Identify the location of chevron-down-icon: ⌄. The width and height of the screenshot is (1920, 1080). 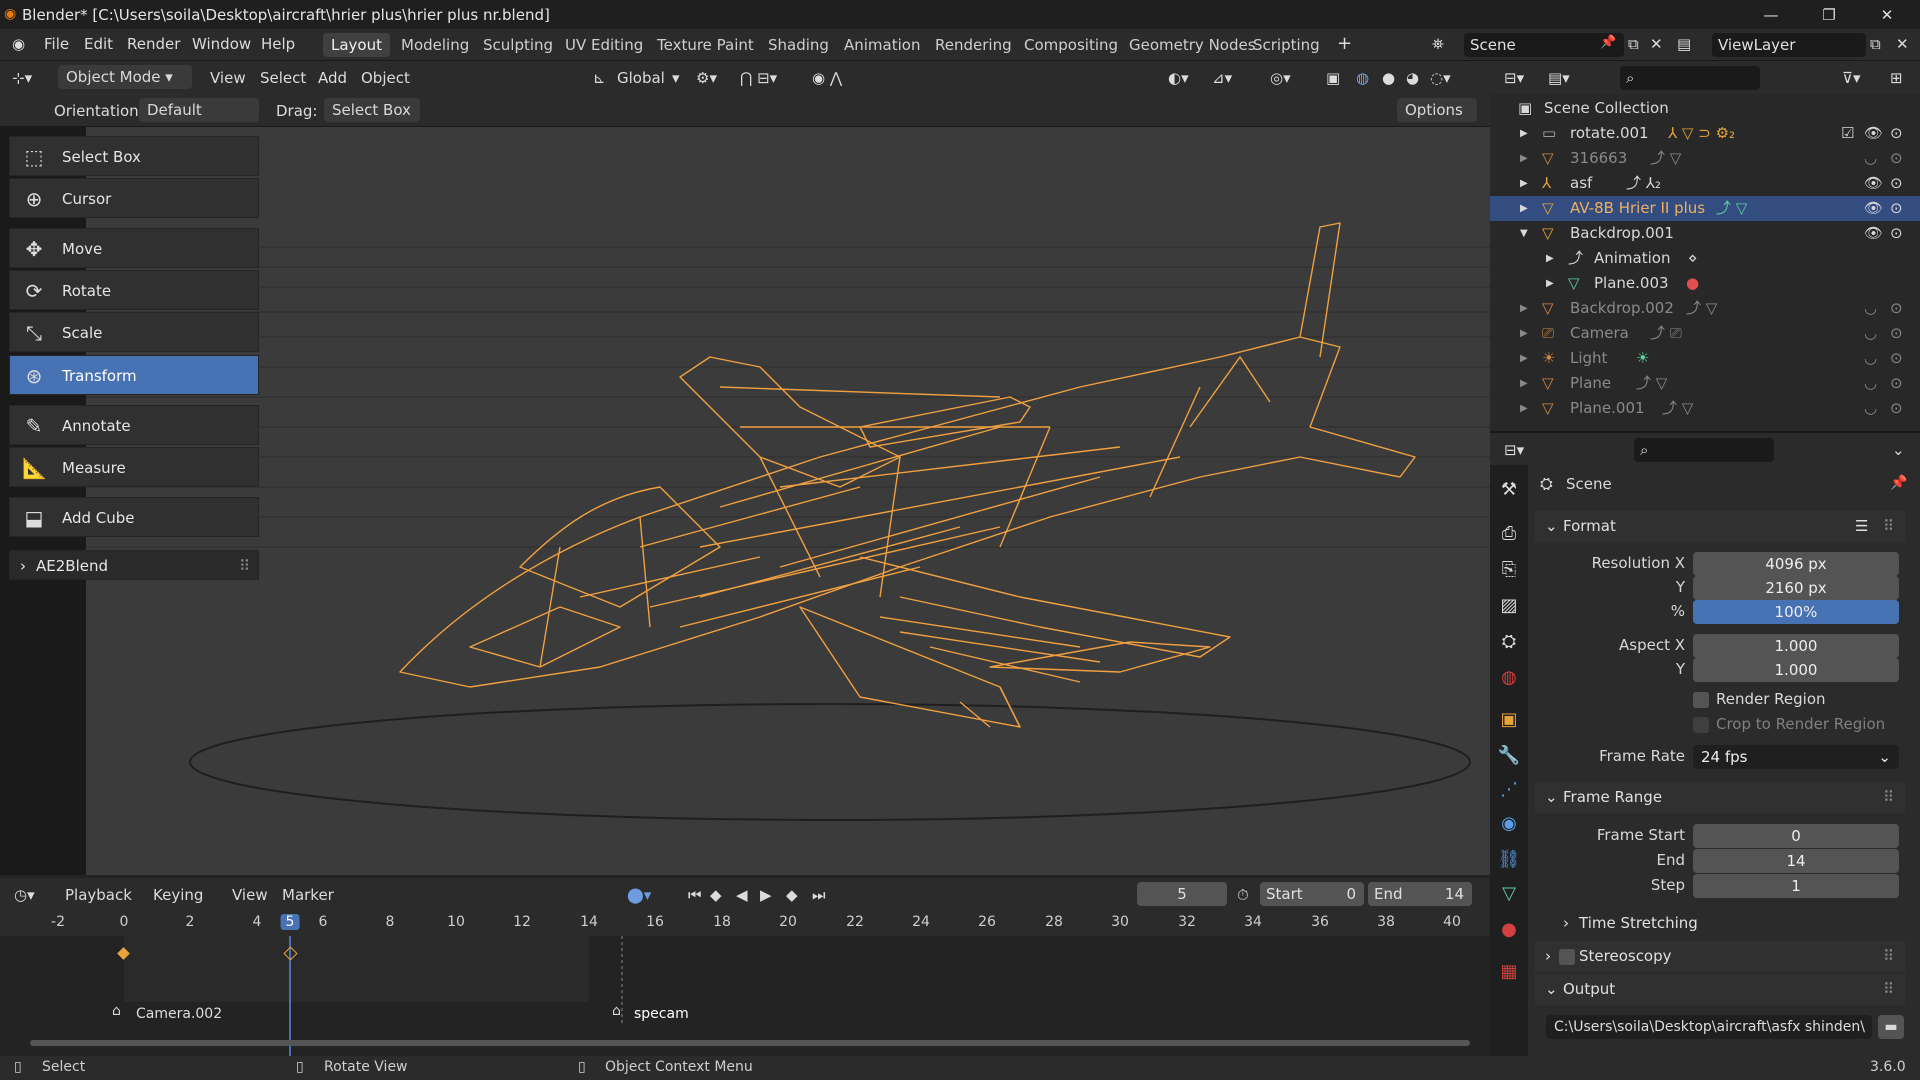
(1898, 450).